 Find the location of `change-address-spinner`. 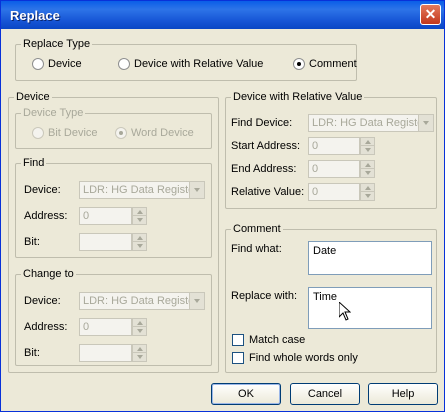

change-address-spinner is located at coordinates (139, 327).